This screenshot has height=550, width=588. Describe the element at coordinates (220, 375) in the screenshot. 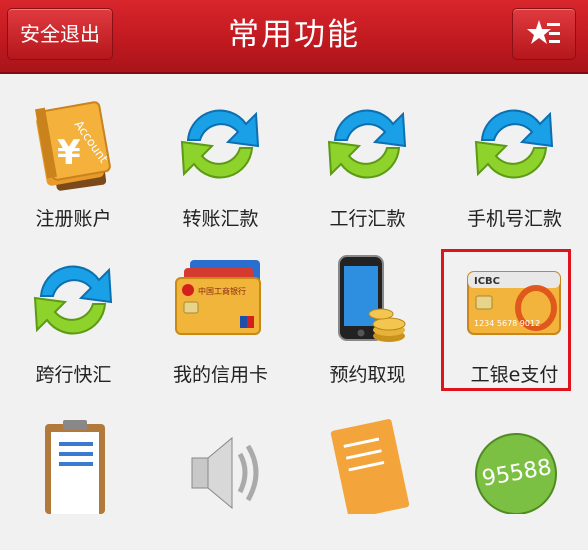

I see `grid-item-label: 我的信用卡` at that location.